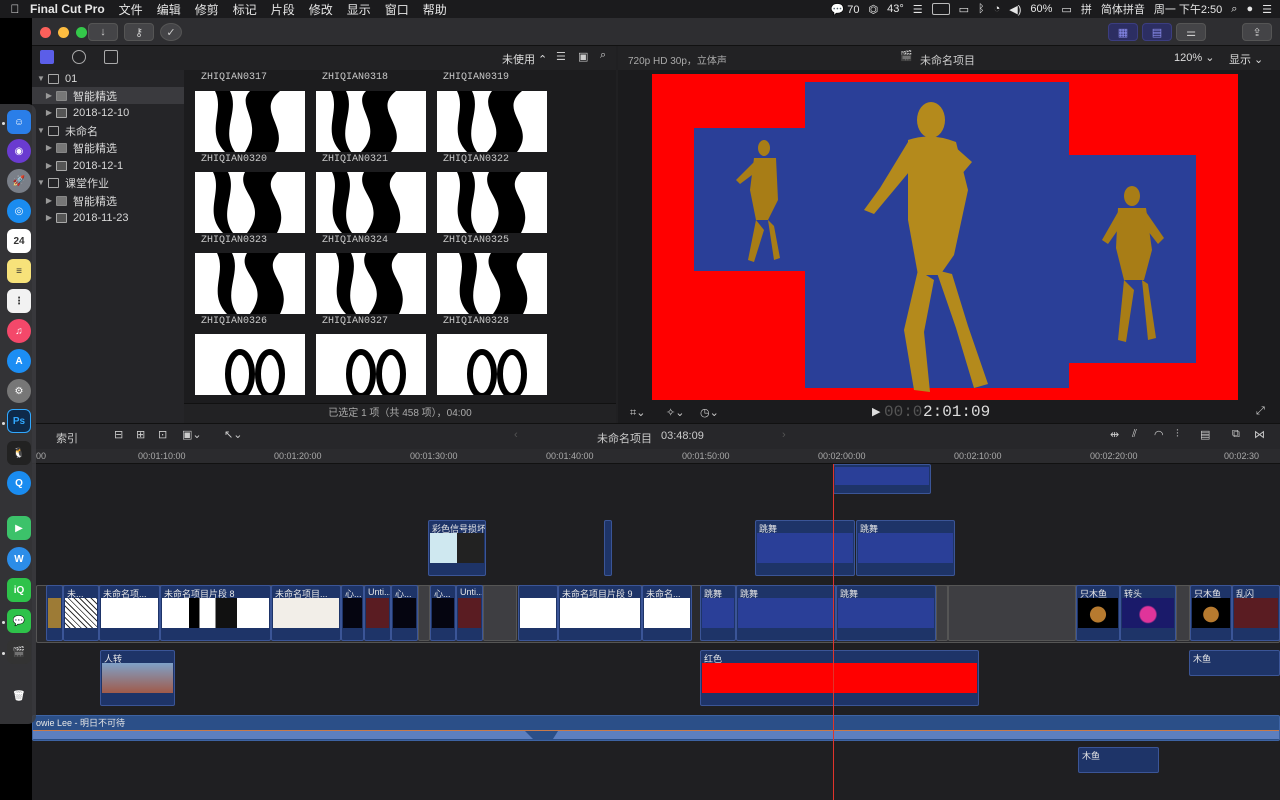  I want to click on menu-edit: 编辑, so click(169, 9).